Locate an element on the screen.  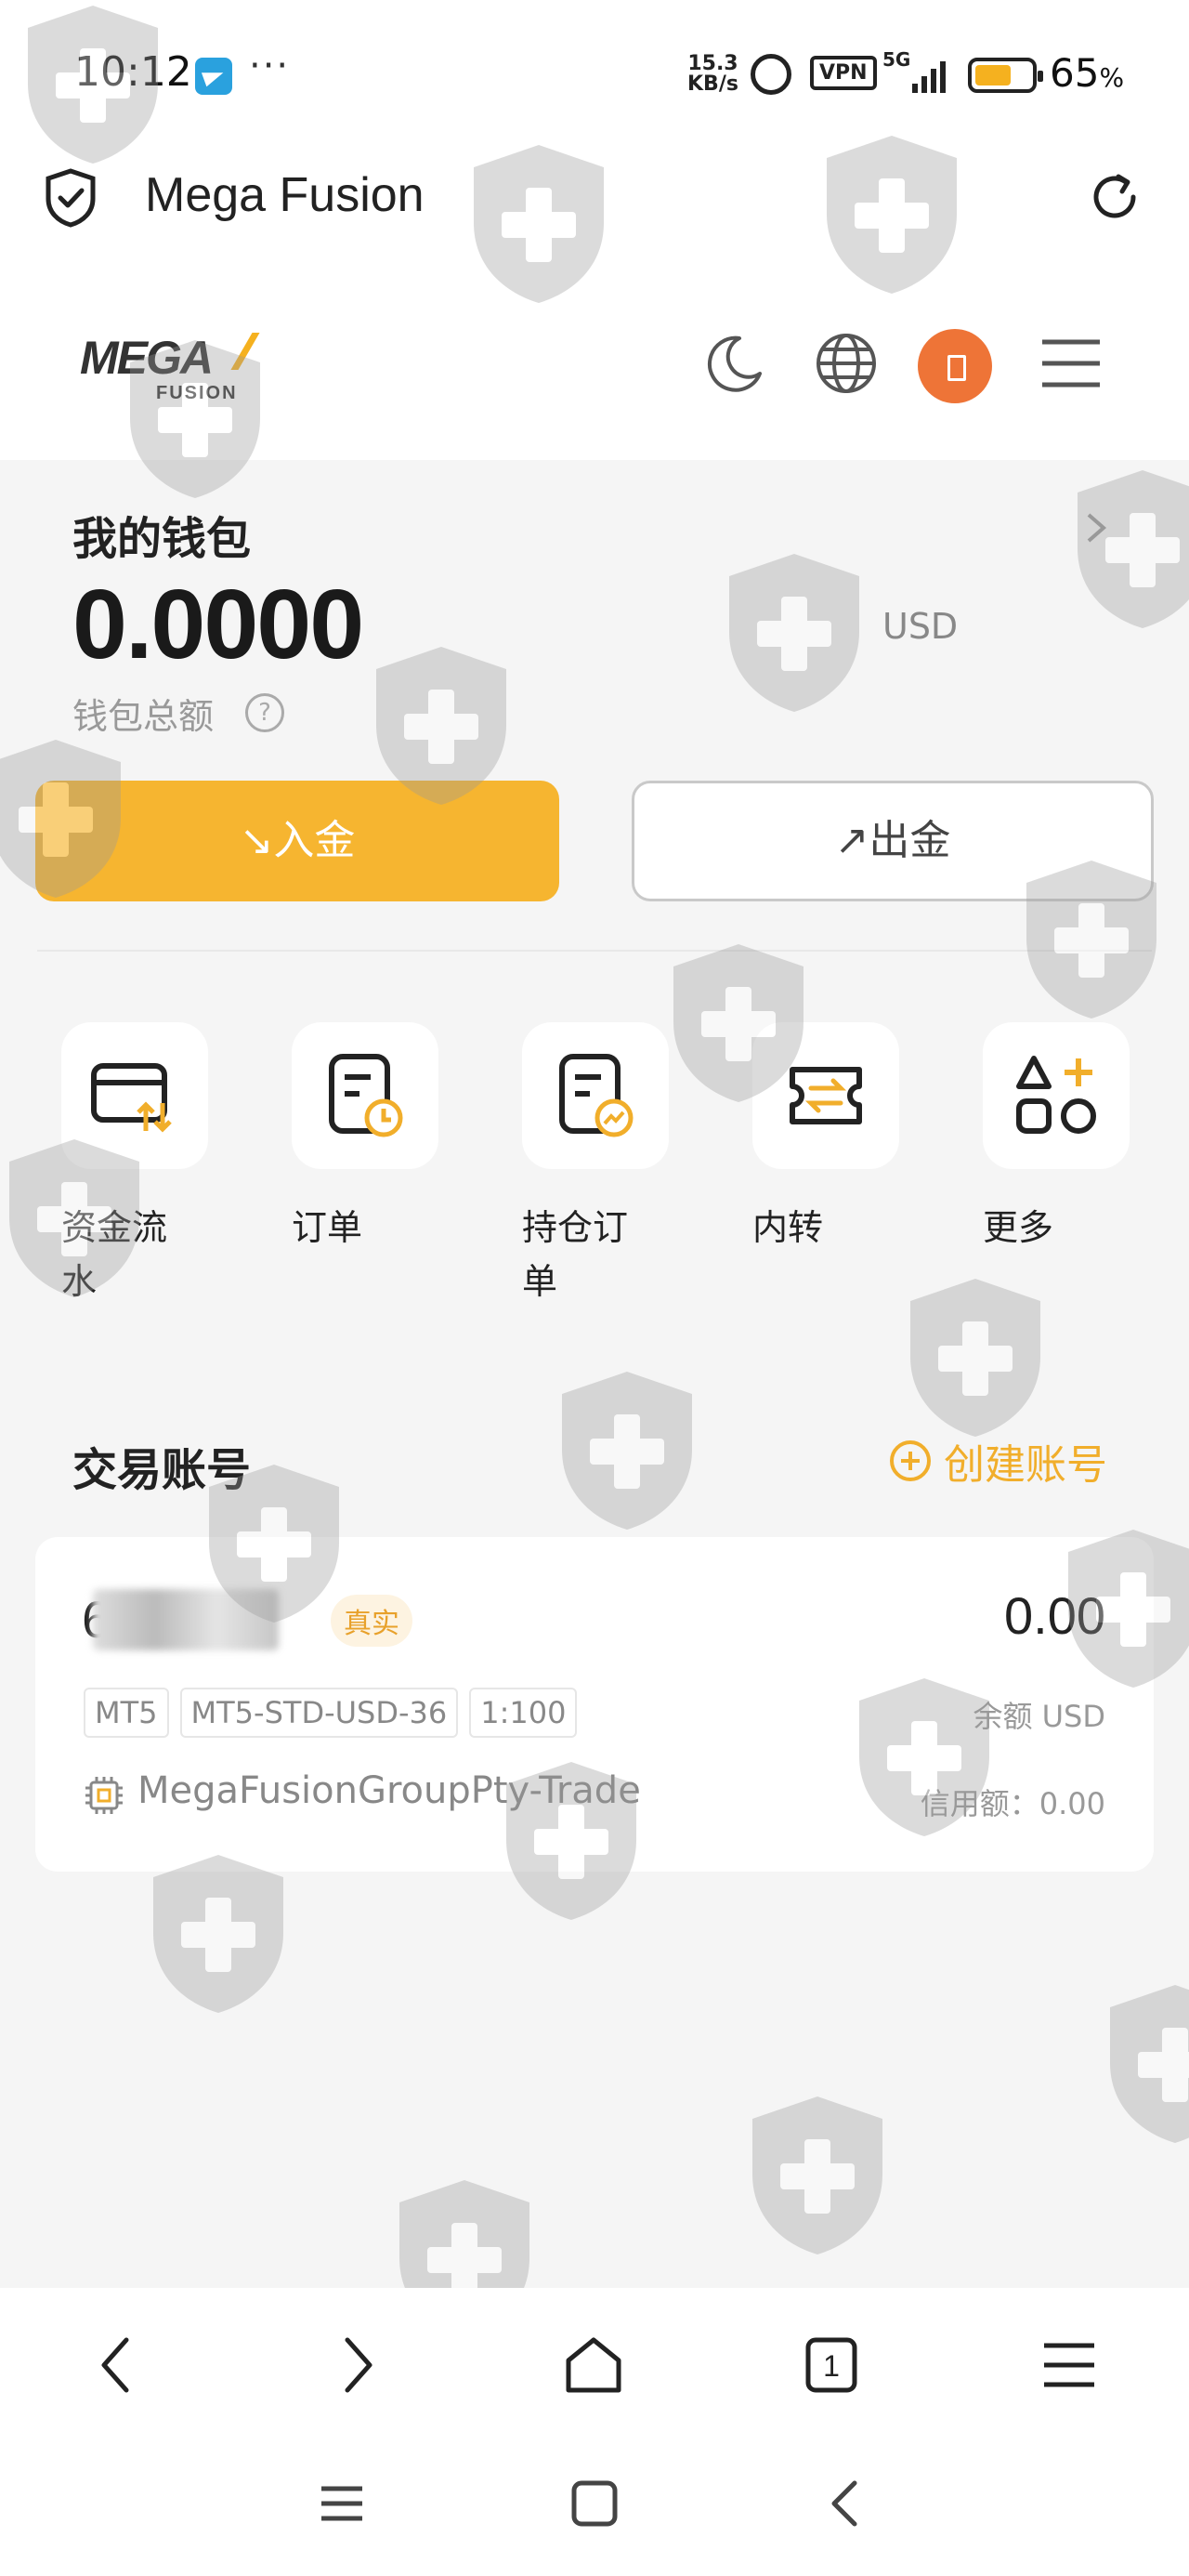
quick-action-fund-flow: 资金流水 is located at coordinates (135, 1165).